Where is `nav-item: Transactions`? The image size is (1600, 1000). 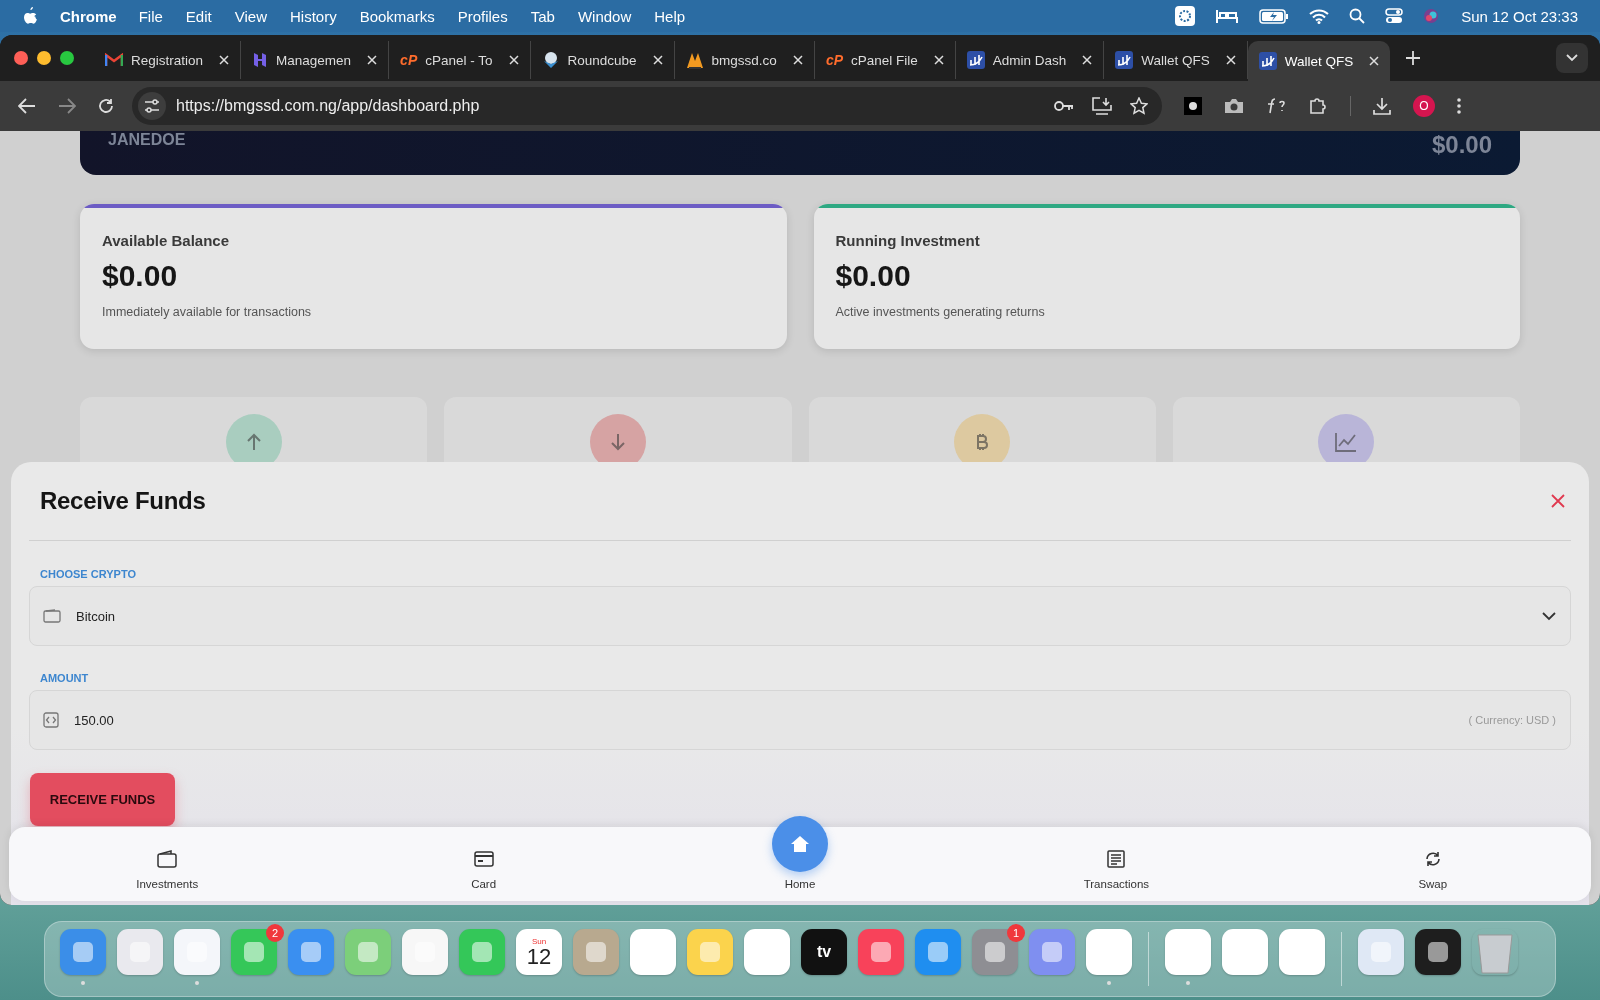
nav-item: Transactions is located at coordinates (1116, 864).